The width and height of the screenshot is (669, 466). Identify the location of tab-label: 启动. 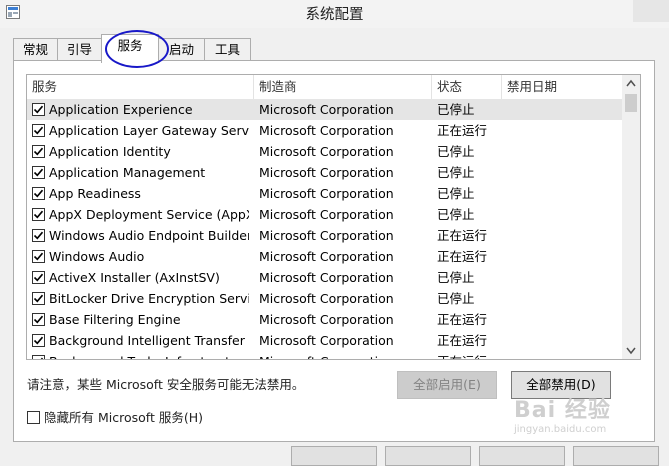
(181, 49).